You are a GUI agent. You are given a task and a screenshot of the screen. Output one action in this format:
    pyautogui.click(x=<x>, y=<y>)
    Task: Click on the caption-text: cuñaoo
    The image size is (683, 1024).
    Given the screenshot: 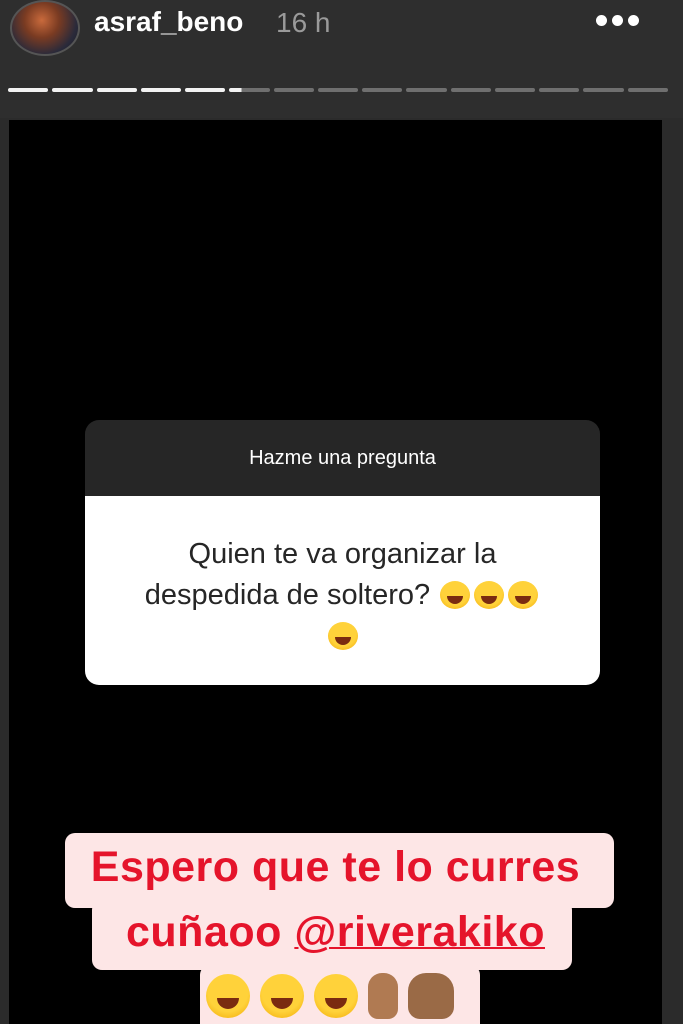 What is the action you would take?
    pyautogui.click(x=210, y=932)
    